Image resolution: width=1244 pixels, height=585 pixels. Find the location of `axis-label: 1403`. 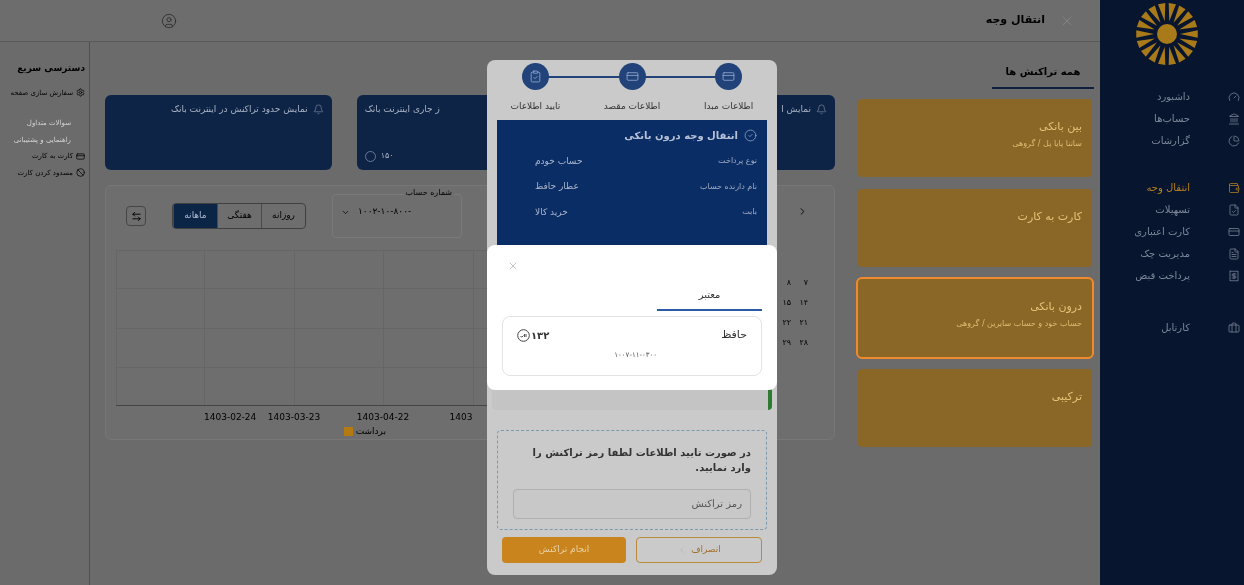

axis-label: 1403 is located at coordinates (461, 417).